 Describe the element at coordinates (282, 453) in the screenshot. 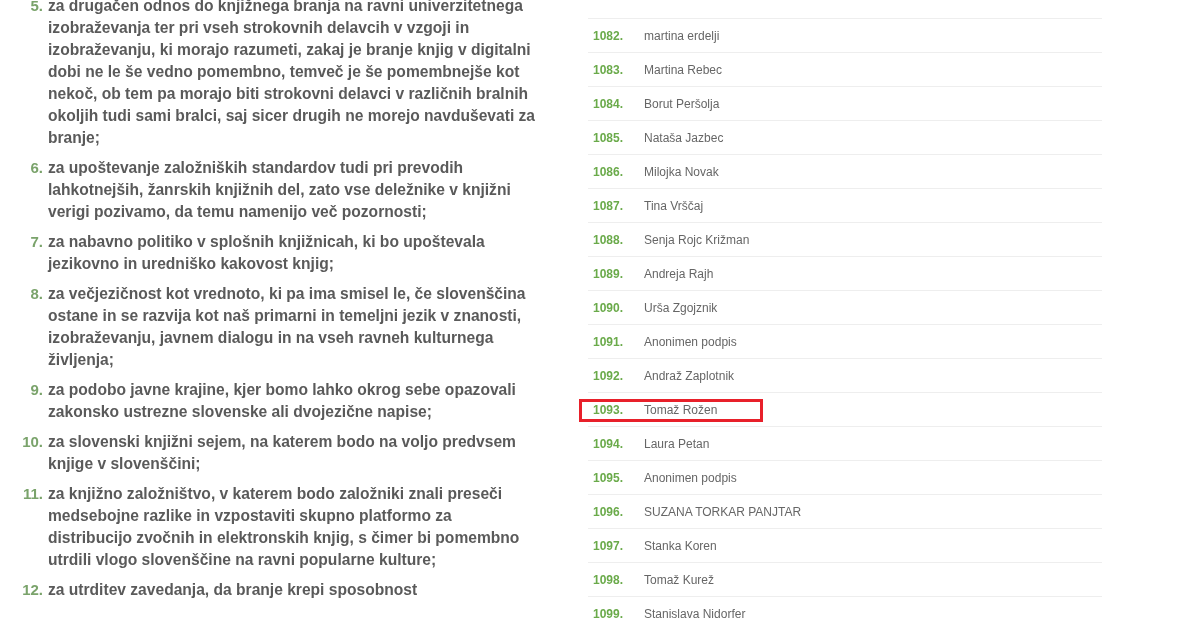

I see `demand-text: za slovenski knjižni sejem, na katerem bodo na voljo predvsem knjige v slovenščini;` at that location.